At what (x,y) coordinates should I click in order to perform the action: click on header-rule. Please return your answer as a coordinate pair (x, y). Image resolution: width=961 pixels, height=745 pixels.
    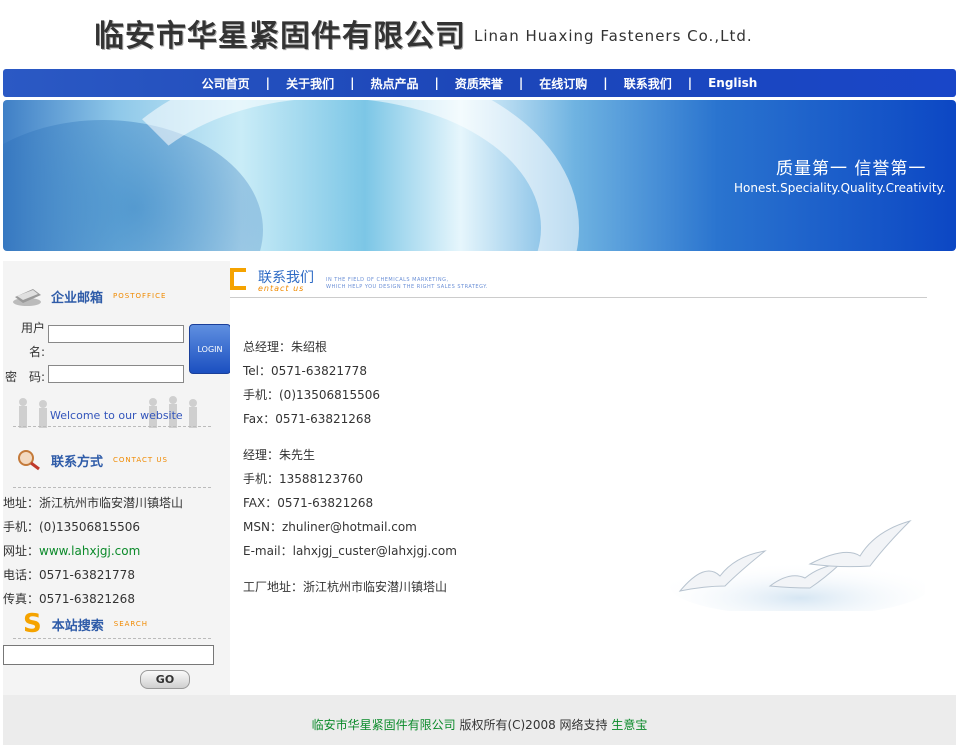
    Looking at the image, I should click on (578, 297).